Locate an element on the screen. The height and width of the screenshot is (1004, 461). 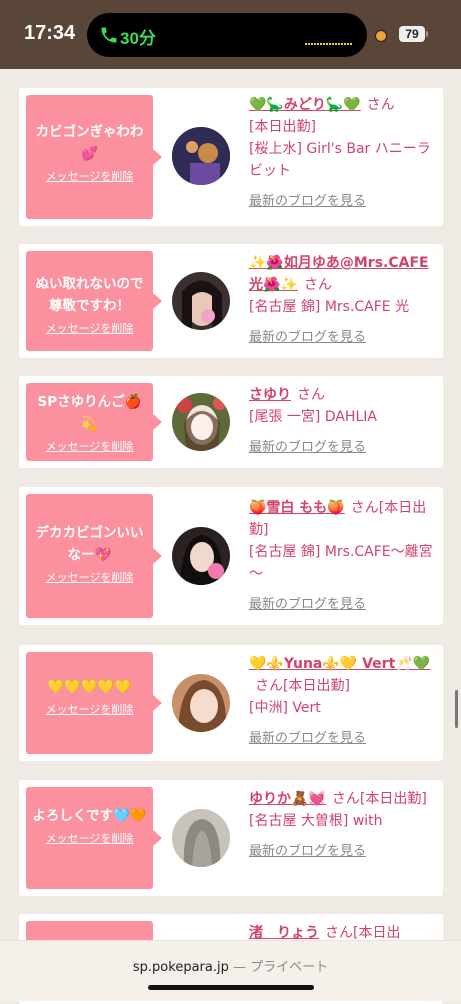
status-bar: 17:34 30分 79 is located at coordinates (230, 34).